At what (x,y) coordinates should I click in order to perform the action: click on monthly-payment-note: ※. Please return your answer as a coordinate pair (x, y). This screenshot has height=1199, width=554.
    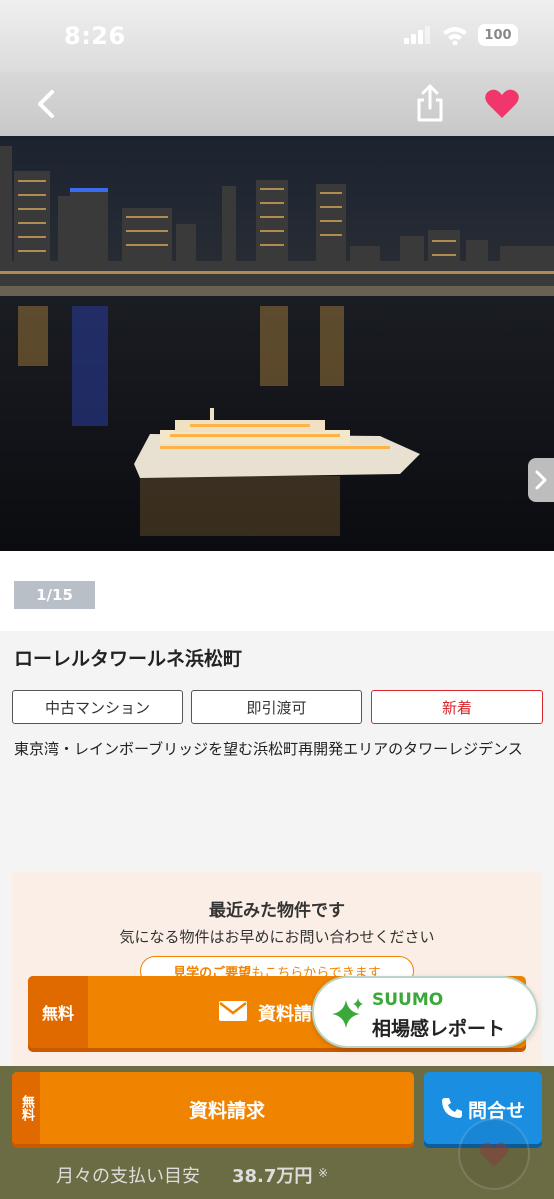
    Looking at the image, I should click on (323, 1173).